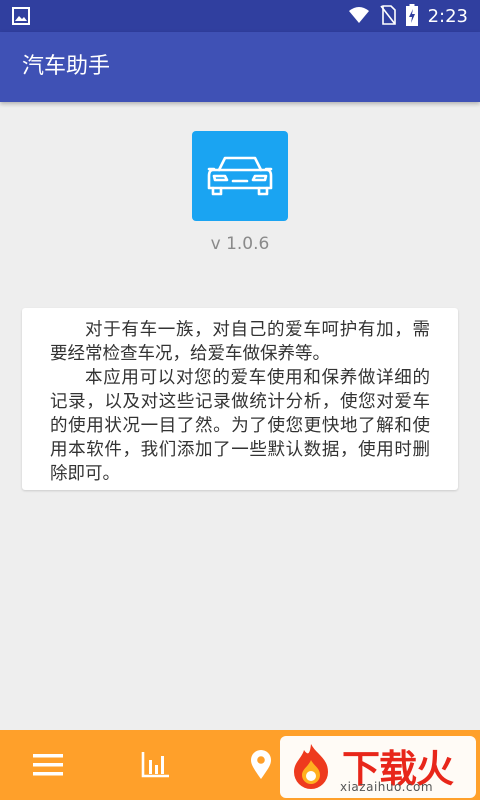 The height and width of the screenshot is (800, 480). I want to click on wifi-icon, so click(359, 17).